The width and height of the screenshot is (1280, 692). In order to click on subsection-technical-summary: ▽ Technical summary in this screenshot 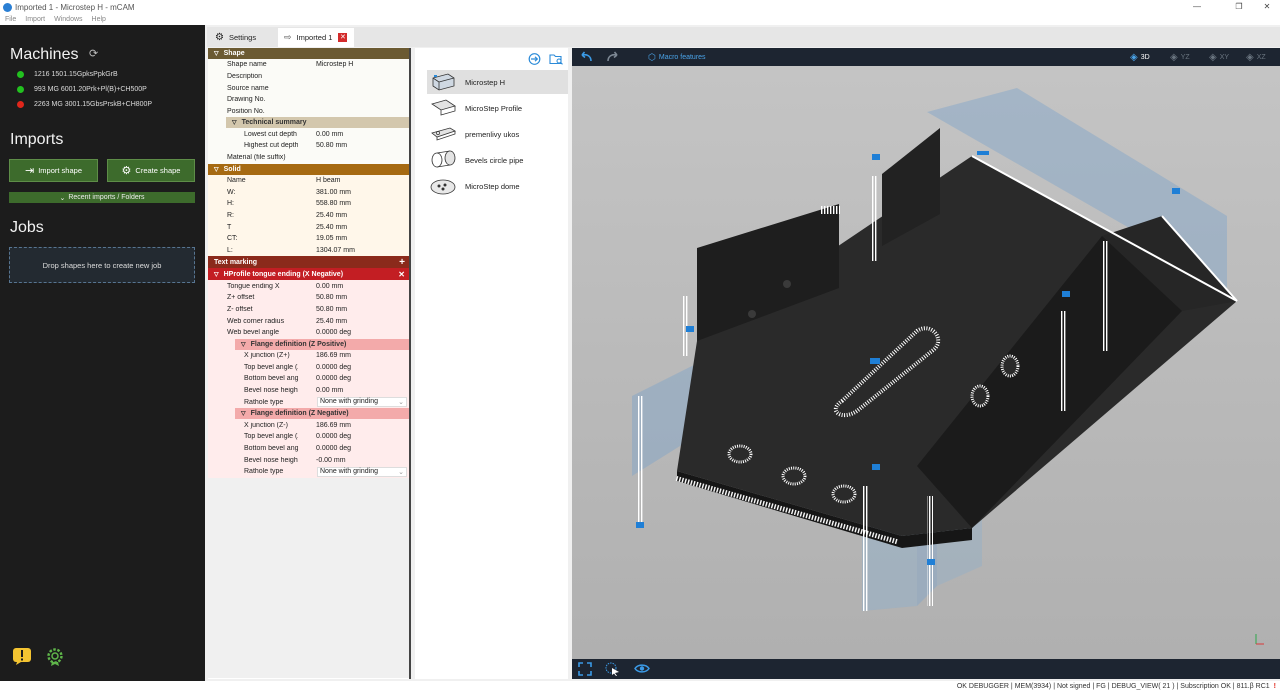, I will do `click(317, 123)`.